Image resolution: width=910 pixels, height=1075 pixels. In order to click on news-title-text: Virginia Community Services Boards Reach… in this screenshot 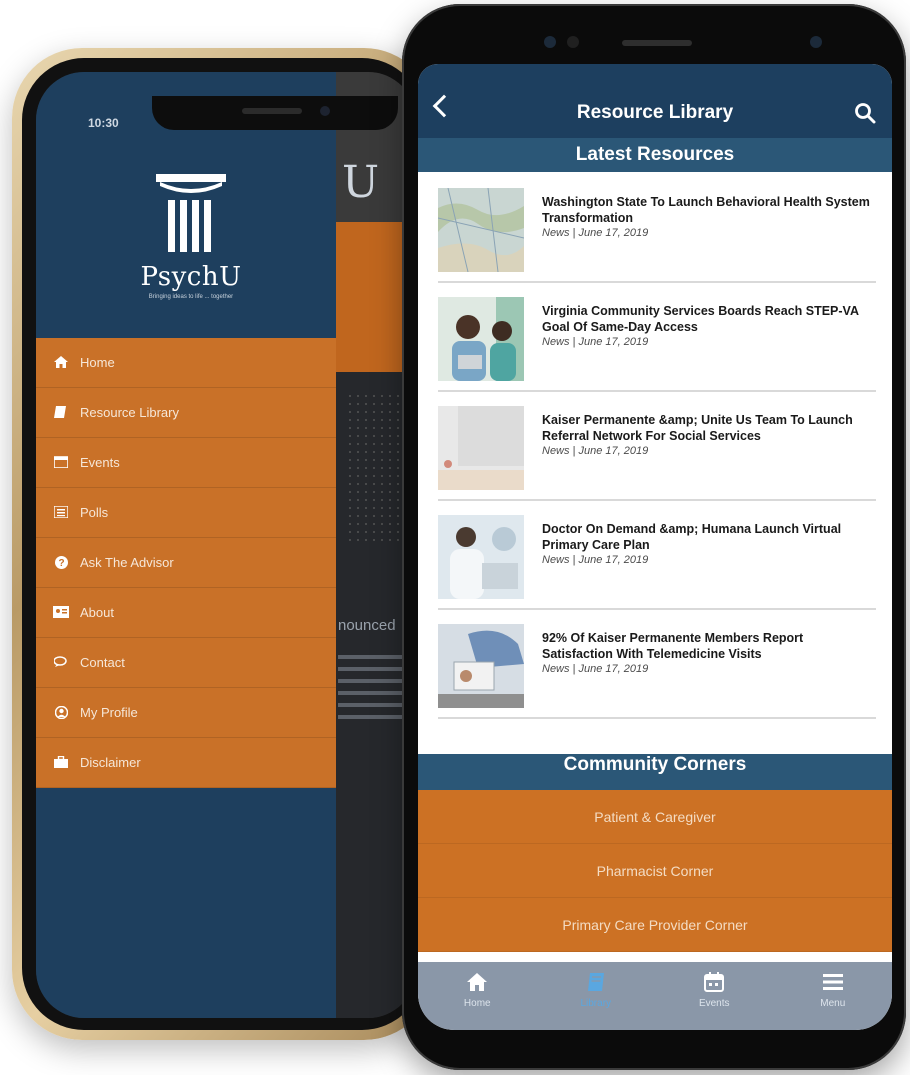, I will do `click(700, 319)`.